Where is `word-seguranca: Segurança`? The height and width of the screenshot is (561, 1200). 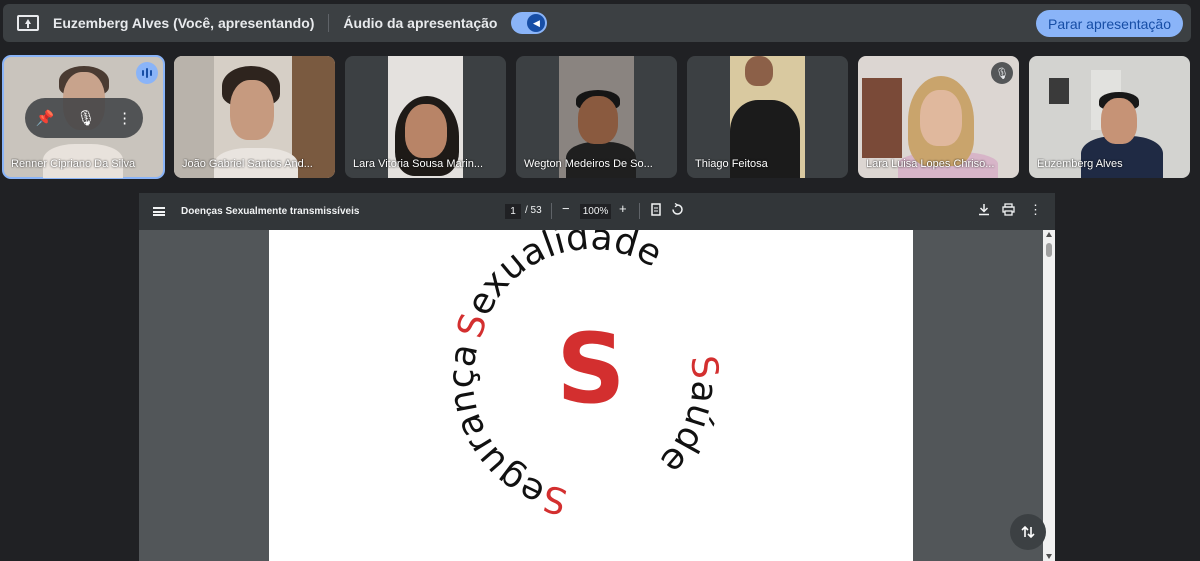 word-seguranca: Segurança is located at coordinates (506, 431).